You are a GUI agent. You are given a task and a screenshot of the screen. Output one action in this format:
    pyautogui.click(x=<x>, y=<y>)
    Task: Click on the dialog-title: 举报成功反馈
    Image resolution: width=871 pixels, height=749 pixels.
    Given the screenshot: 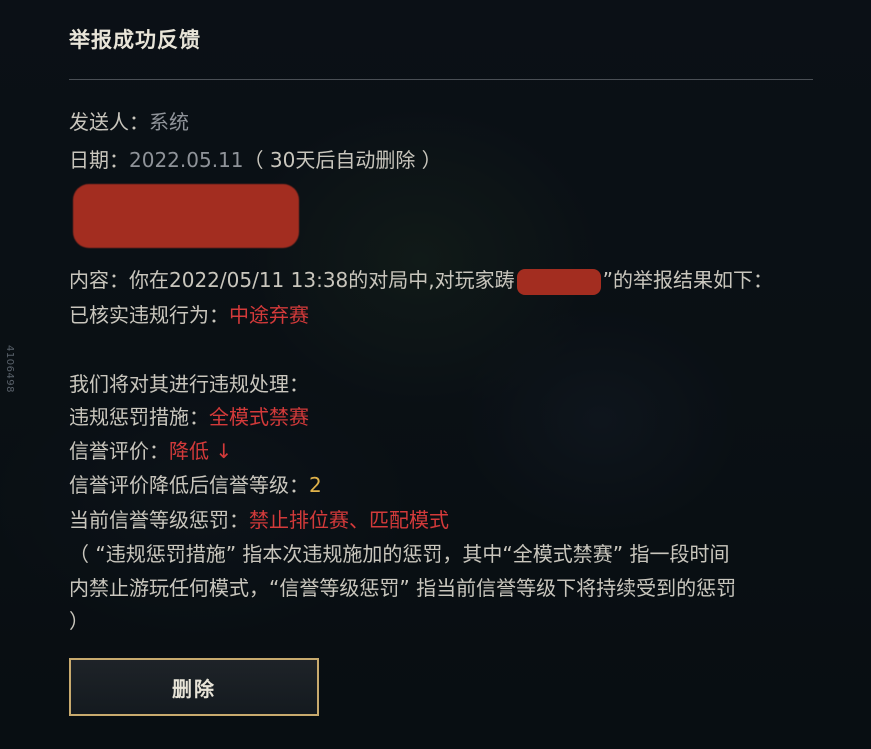 What is the action you would take?
    pyautogui.click(x=135, y=40)
    